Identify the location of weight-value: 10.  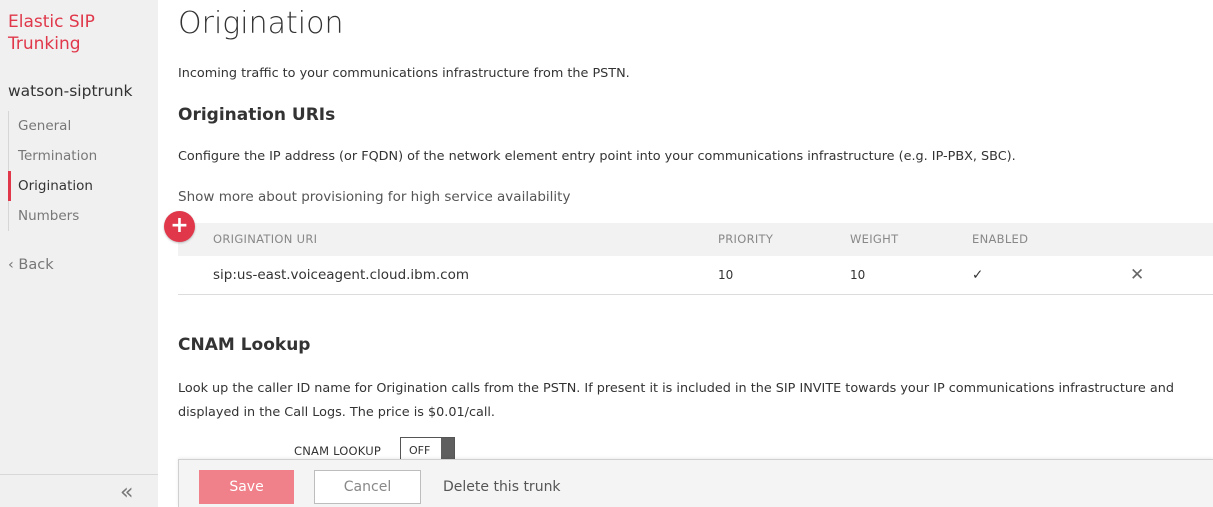
(858, 275).